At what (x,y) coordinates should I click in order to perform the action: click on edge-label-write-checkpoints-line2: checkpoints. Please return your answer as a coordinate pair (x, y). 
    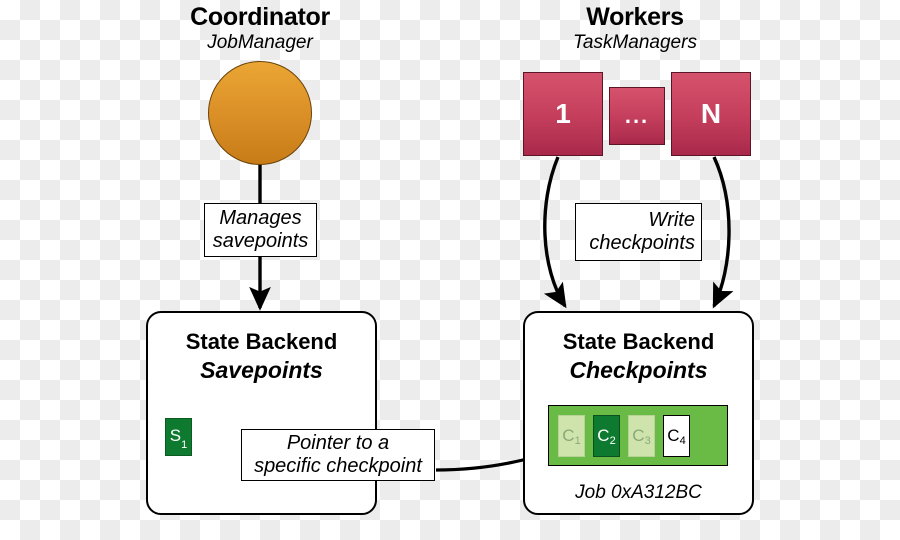
    Looking at the image, I should click on (642, 243).